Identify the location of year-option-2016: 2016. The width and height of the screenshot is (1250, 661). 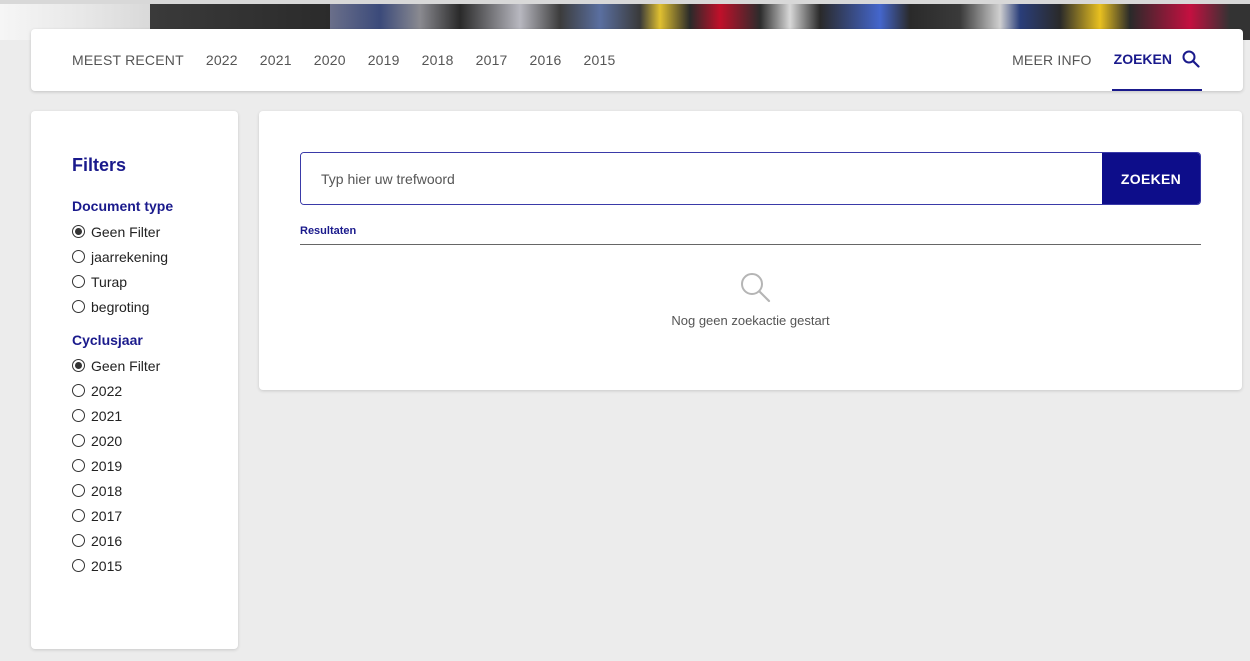
(155, 540).